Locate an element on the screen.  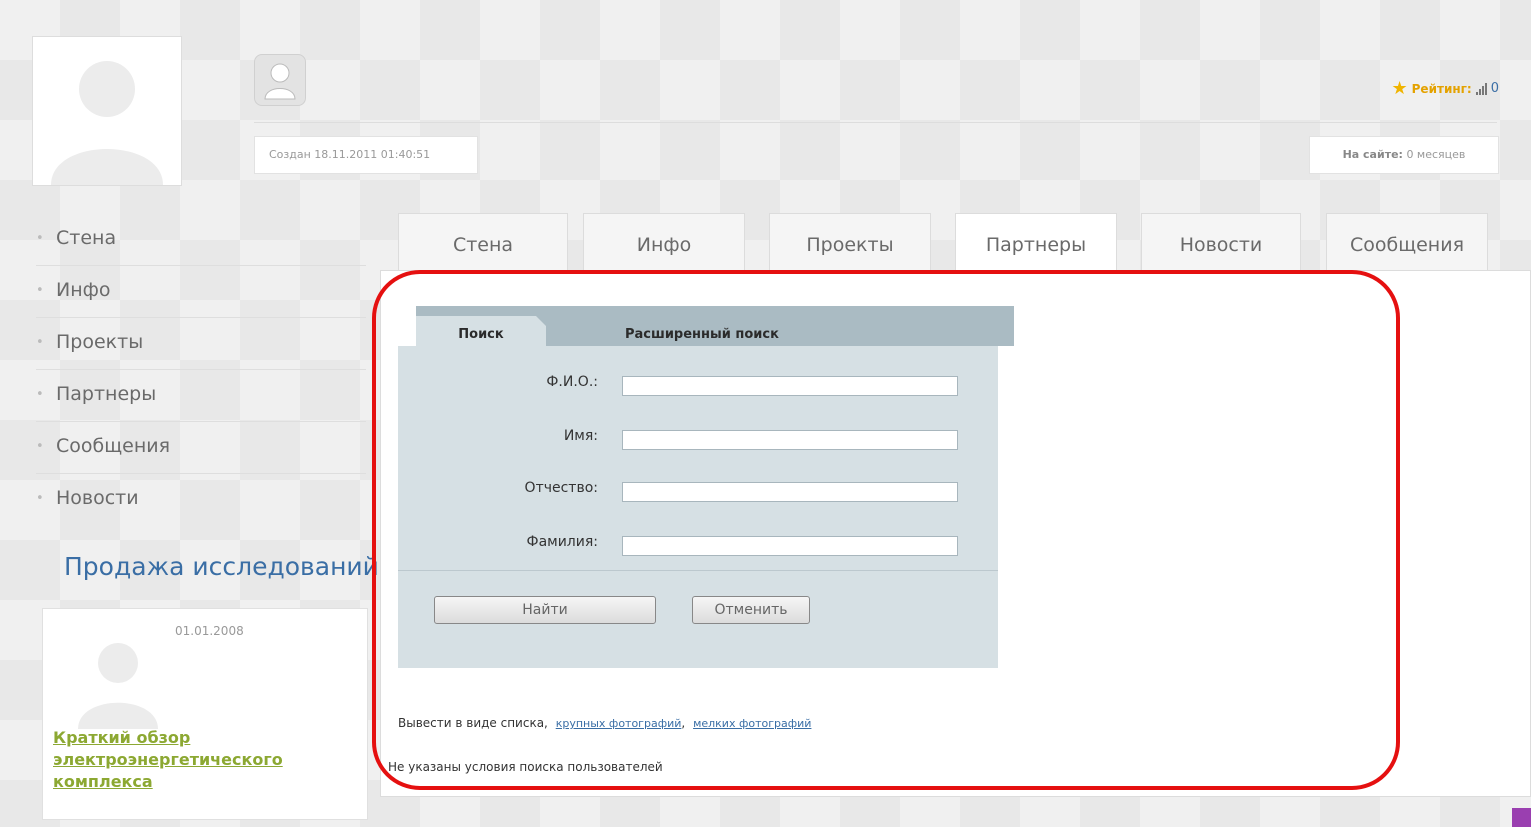
view-prefix: Вывести в виде списка, is located at coordinates (473, 723).